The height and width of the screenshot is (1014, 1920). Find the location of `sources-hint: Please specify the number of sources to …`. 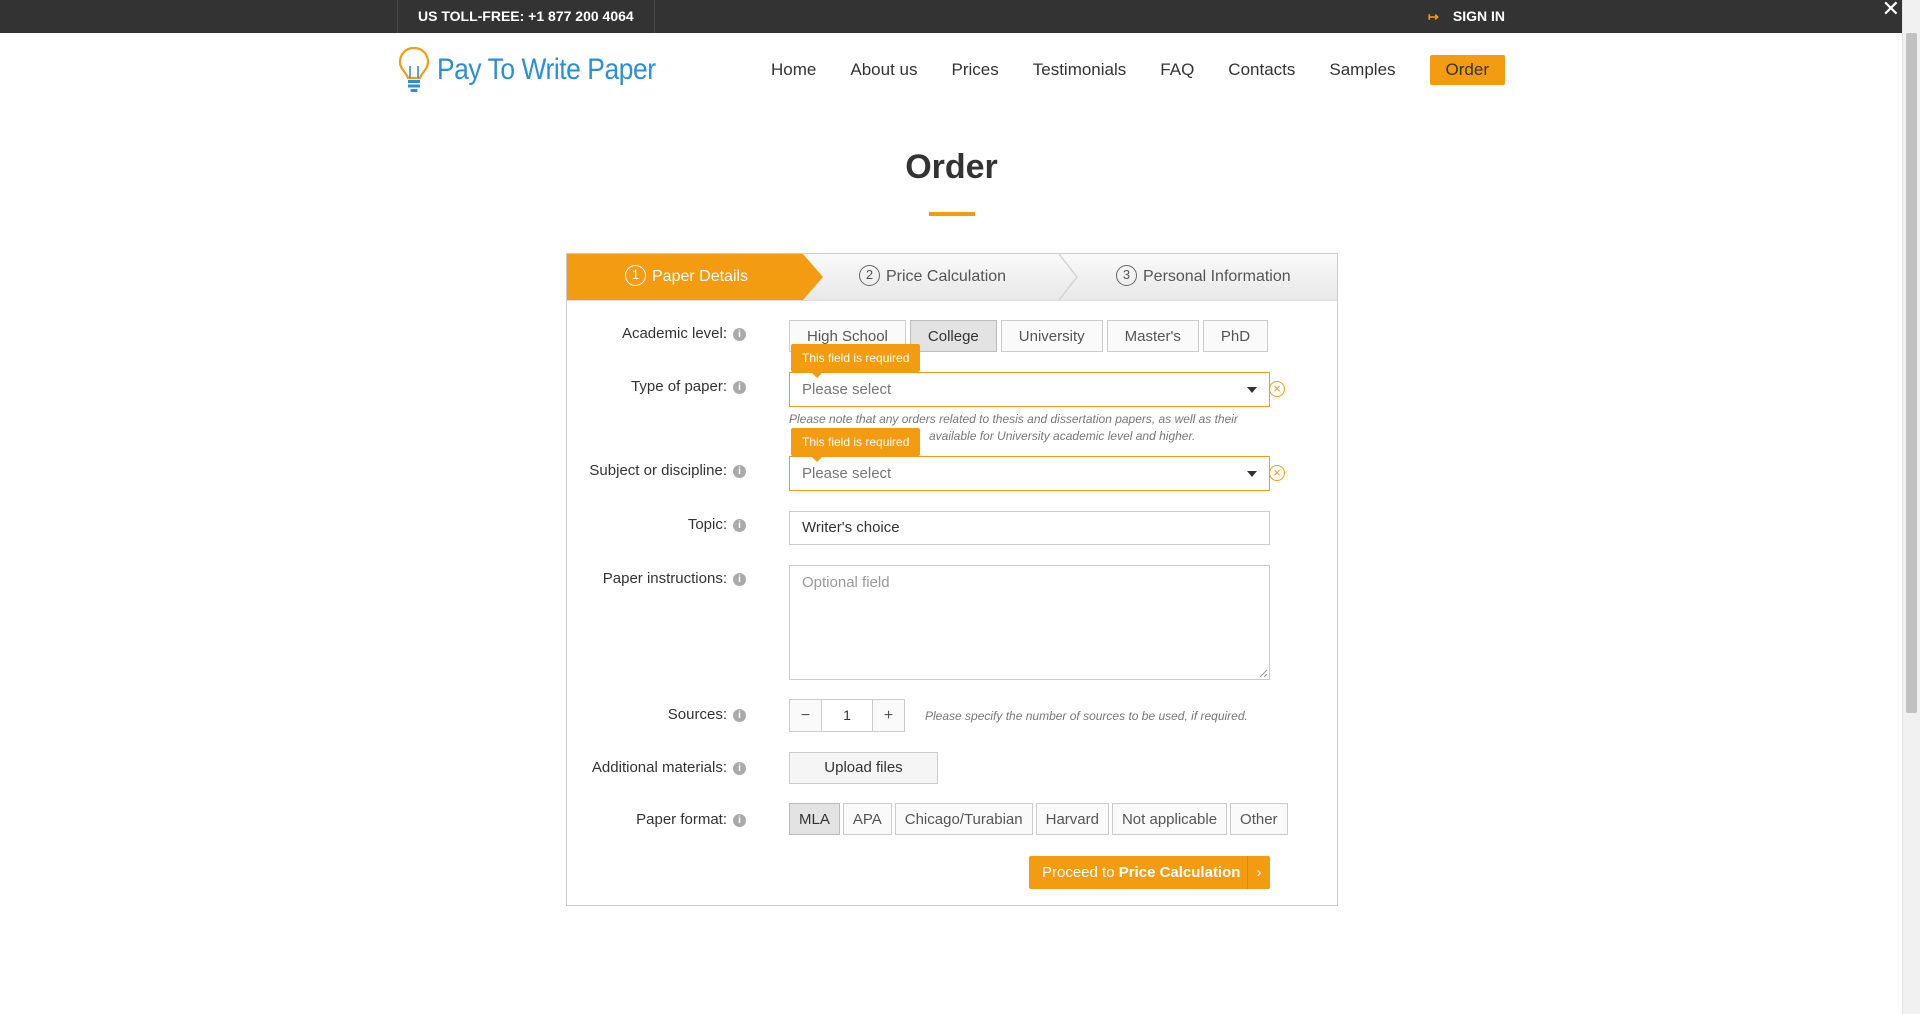

sources-hint: Please specify the number of sources to … is located at coordinates (1086, 716).